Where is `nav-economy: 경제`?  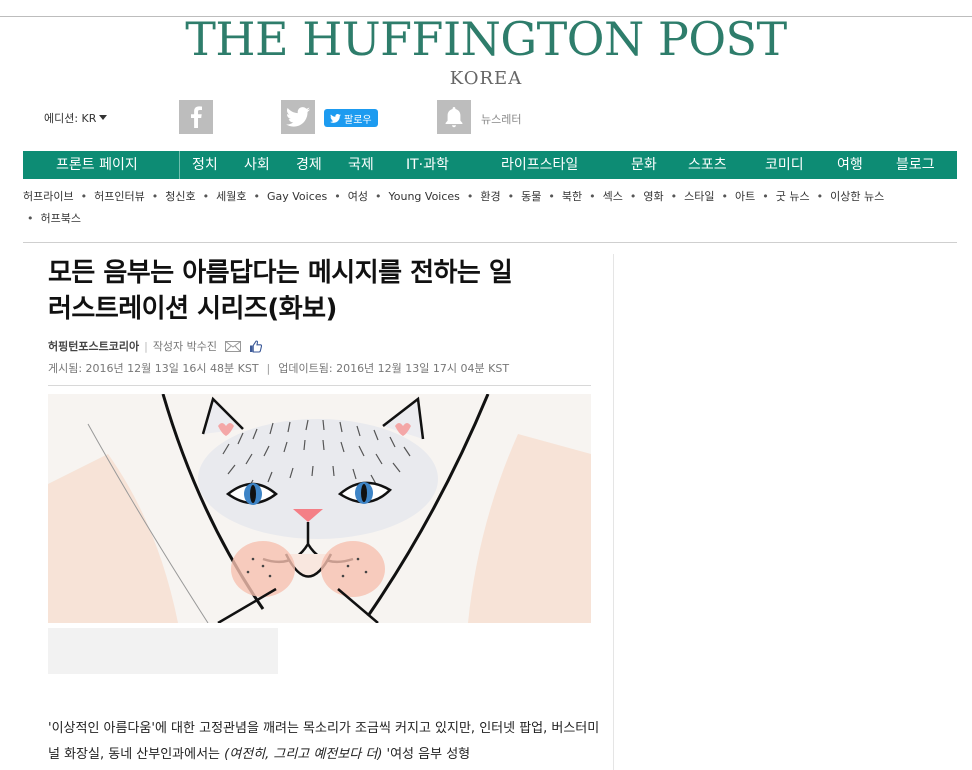 nav-economy: 경제 is located at coordinates (309, 165).